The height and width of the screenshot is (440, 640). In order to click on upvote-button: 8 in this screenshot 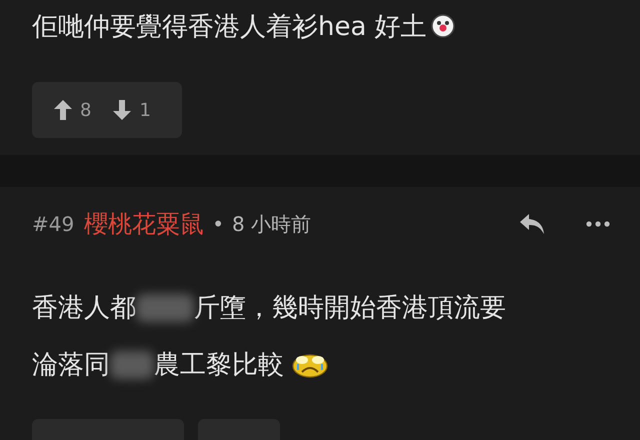, I will do `click(73, 110)`.